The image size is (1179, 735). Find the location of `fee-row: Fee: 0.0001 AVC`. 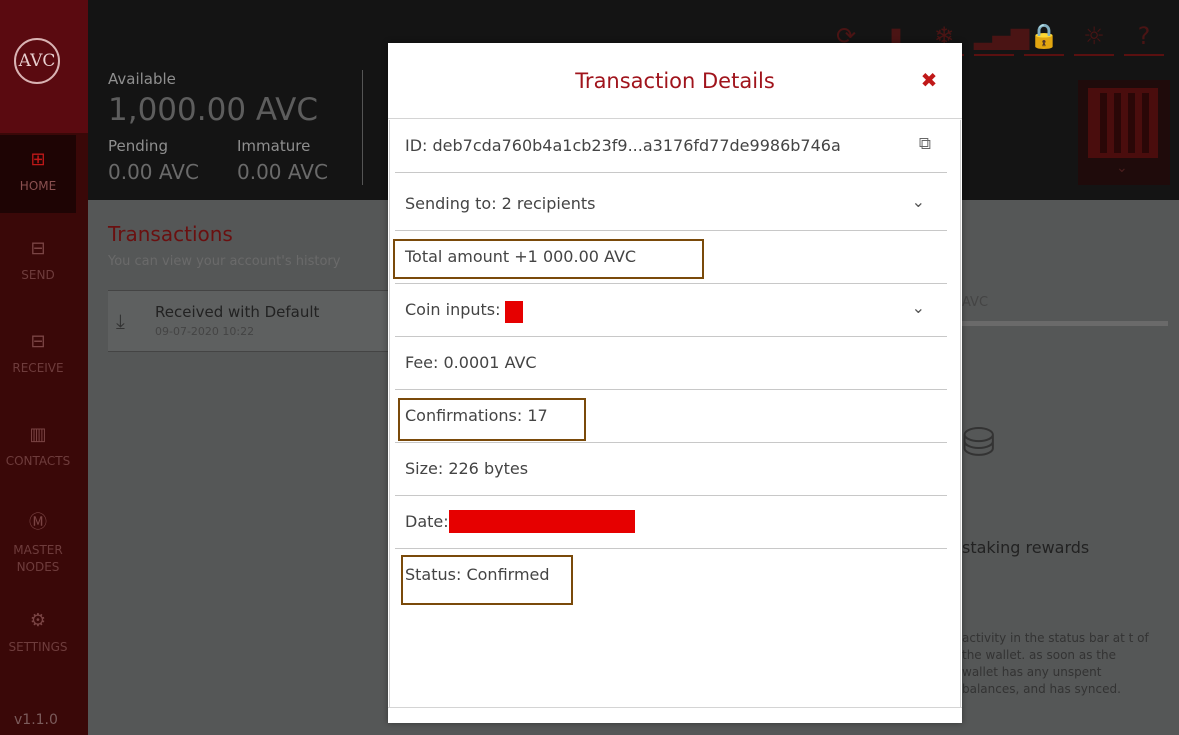

fee-row: Fee: 0.0001 AVC is located at coordinates (671, 363).